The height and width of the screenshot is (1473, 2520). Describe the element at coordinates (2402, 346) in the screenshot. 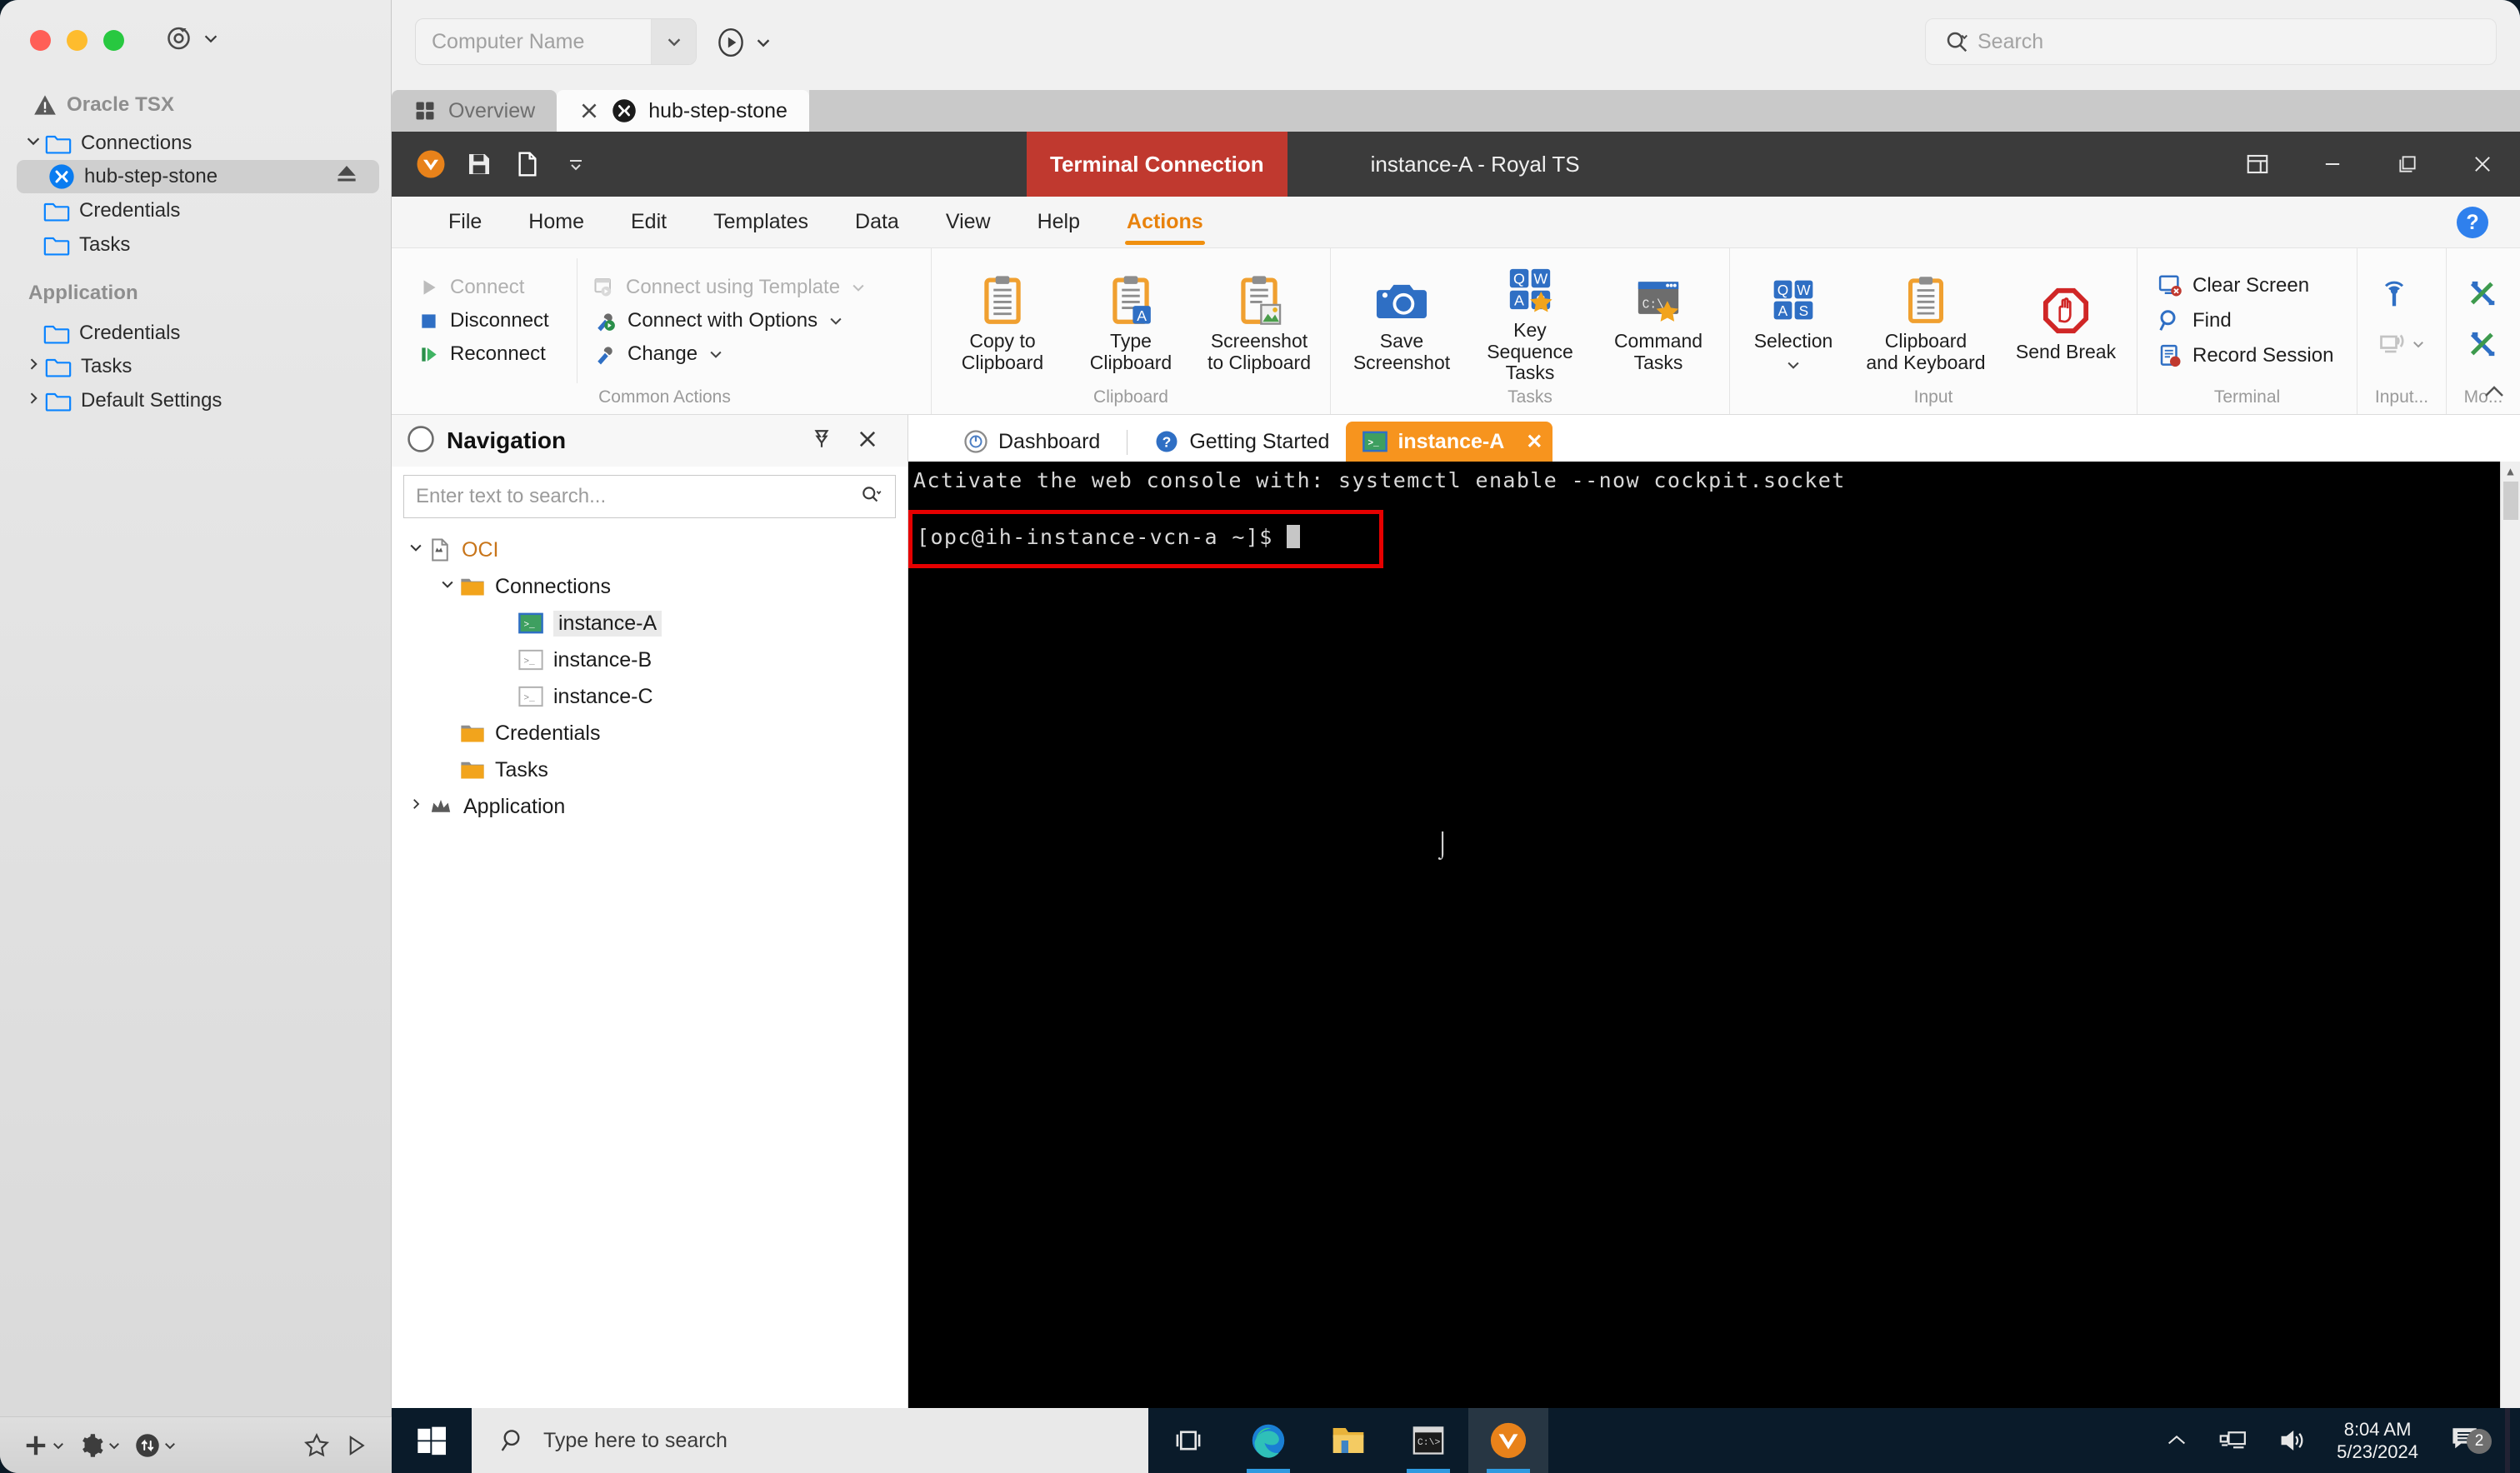

I see `screen-broadcast-icon` at that location.